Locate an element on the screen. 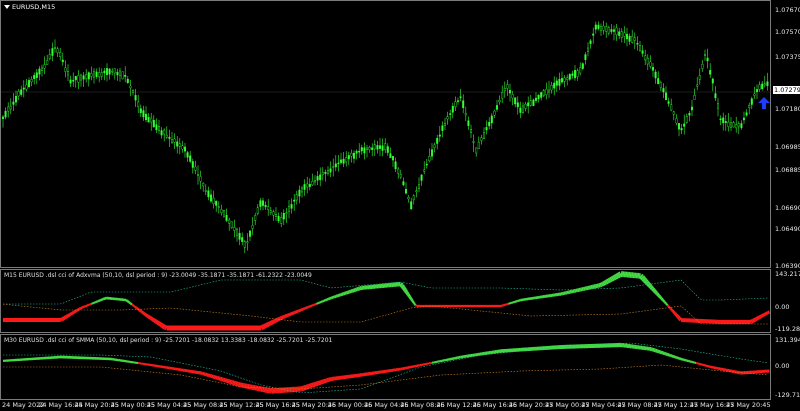  price-tick: 1.06985 is located at coordinates (787, 147).